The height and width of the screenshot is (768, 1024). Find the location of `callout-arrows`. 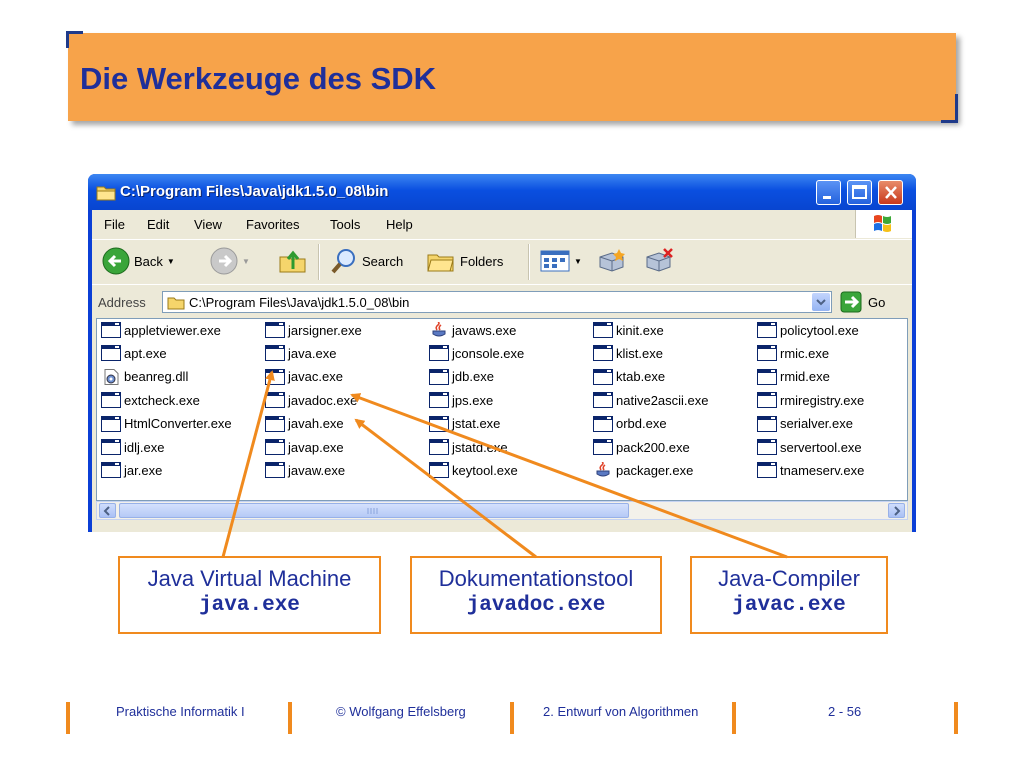

callout-arrows is located at coordinates (504, 464).